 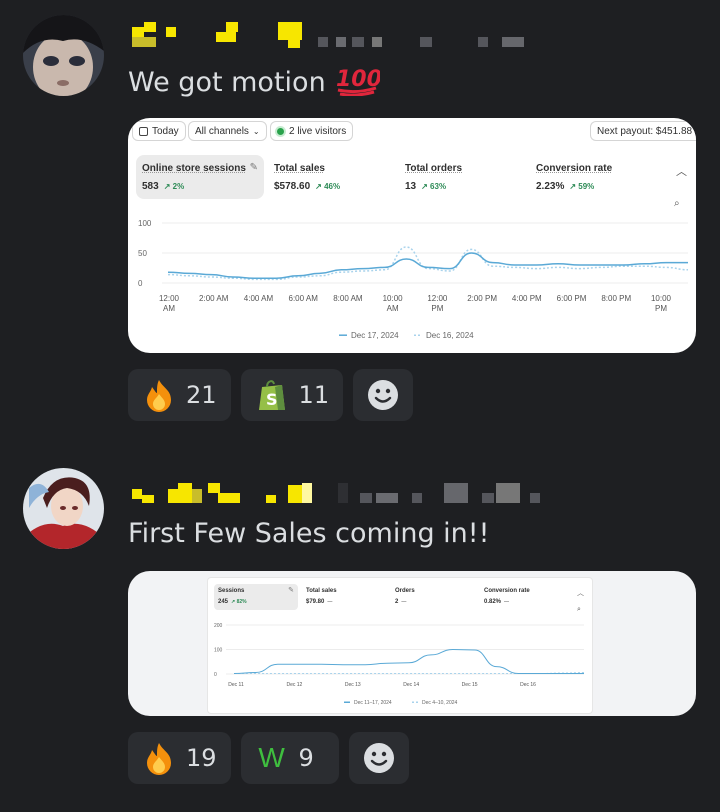 What do you see at coordinates (179, 758) in the screenshot?
I see `reaction-fire: 19` at bounding box center [179, 758].